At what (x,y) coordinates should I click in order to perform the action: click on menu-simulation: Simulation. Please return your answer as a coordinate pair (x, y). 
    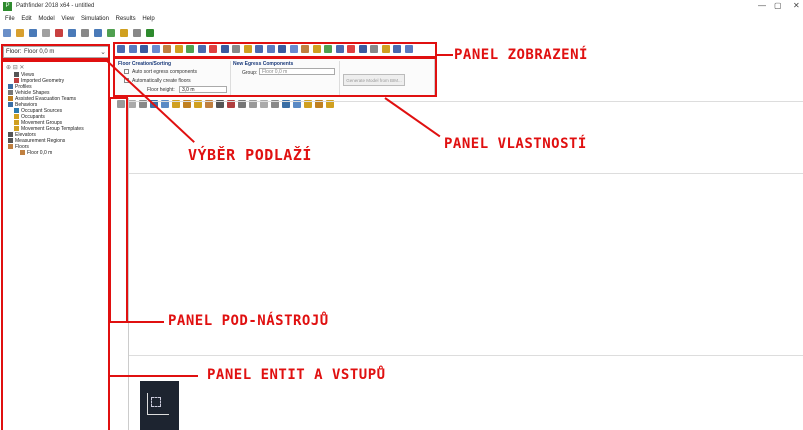
    Looking at the image, I should click on (95, 19).